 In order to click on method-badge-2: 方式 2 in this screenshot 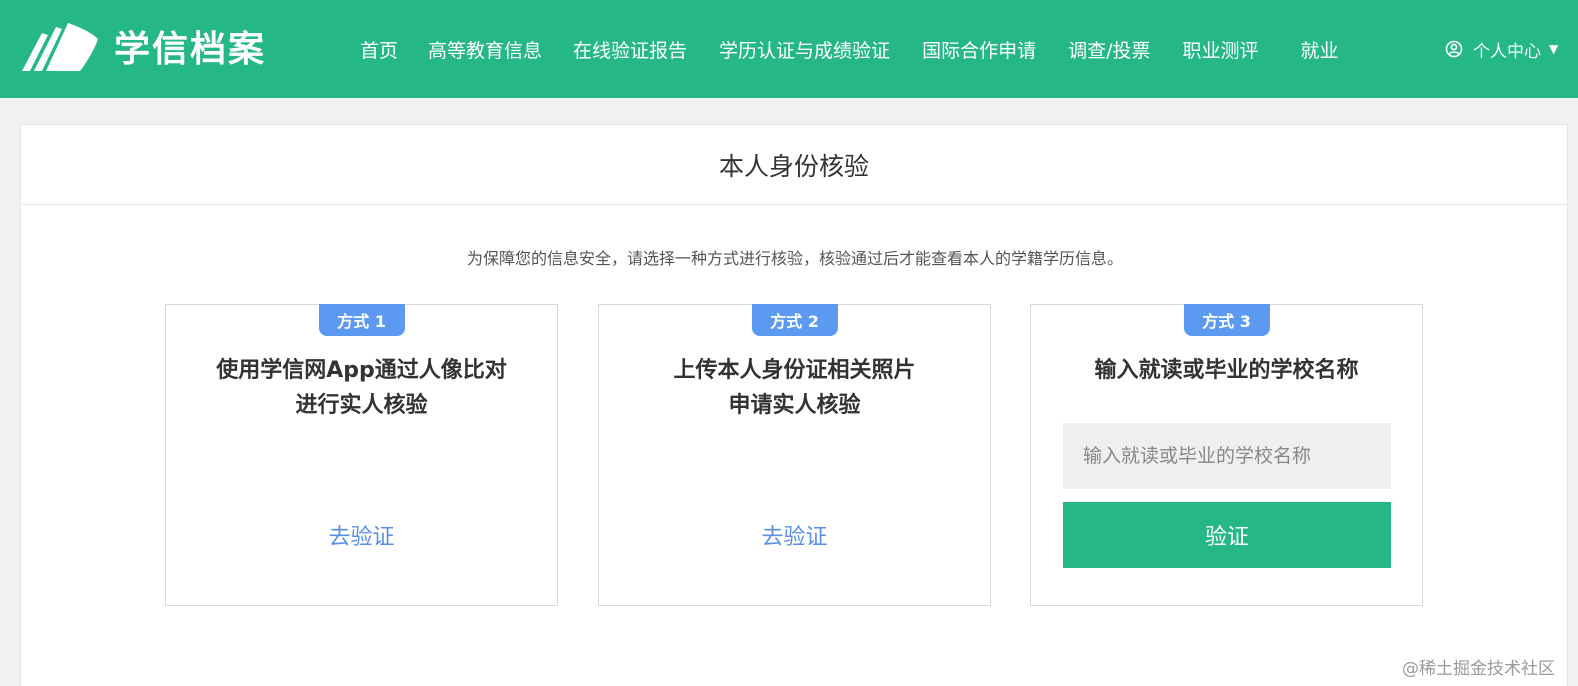, I will do `click(794, 320)`.